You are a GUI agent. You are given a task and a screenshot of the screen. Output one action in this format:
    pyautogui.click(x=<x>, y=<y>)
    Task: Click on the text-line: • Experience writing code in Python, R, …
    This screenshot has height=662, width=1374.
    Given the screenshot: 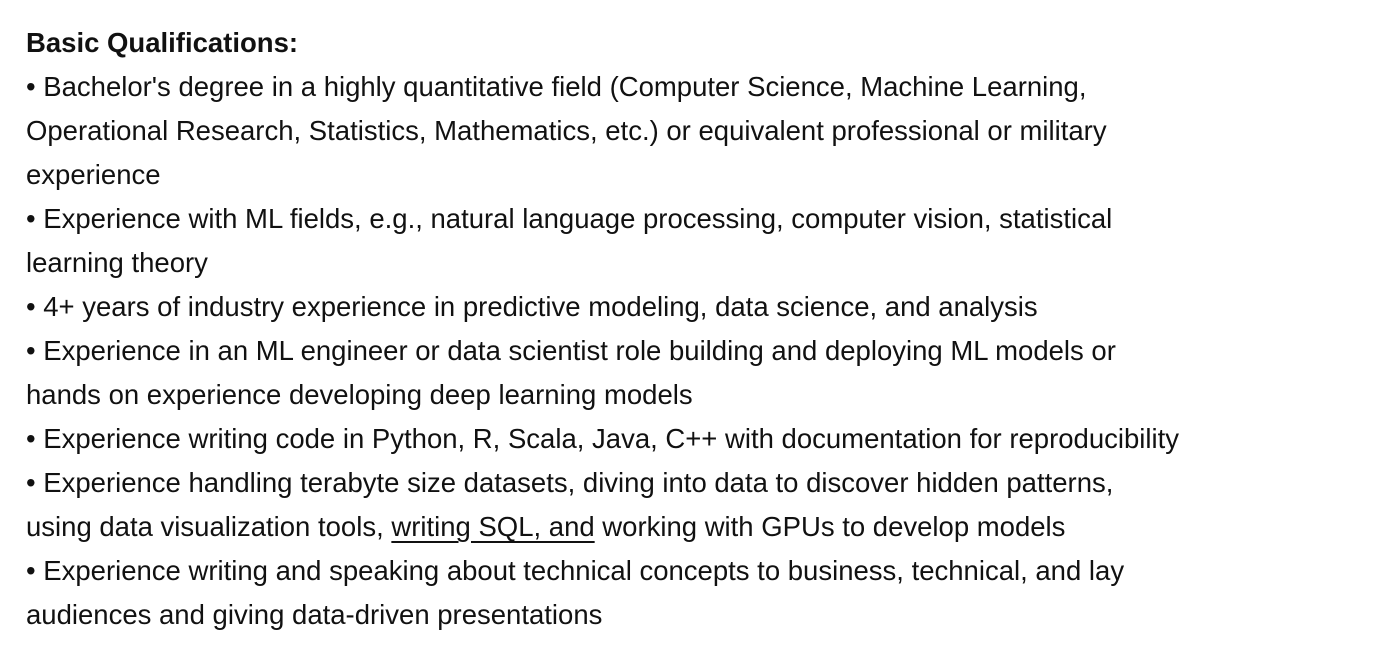 What is the action you would take?
    pyautogui.click(x=602, y=438)
    